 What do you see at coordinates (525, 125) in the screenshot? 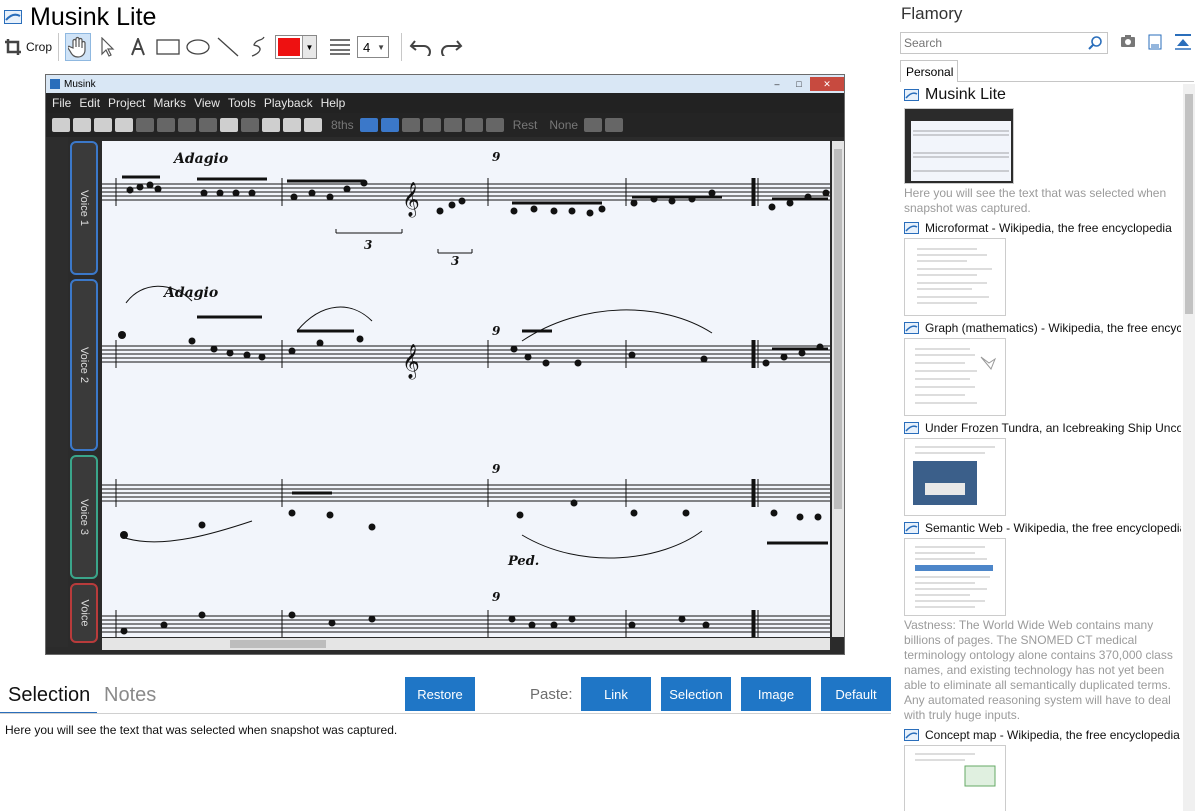
I see `rest-selector: Rest` at bounding box center [525, 125].